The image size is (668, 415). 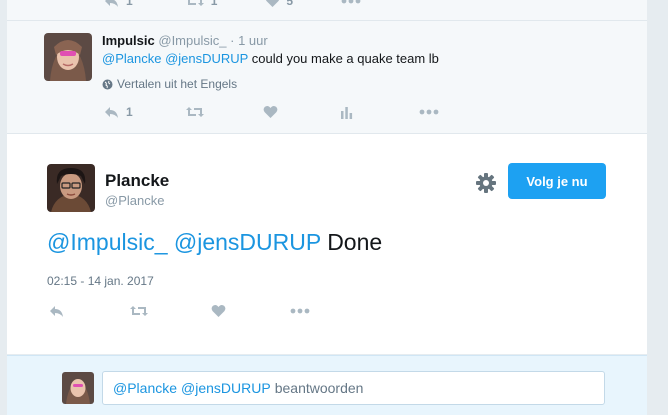 I want to click on globe-icon, so click(x=107, y=84).